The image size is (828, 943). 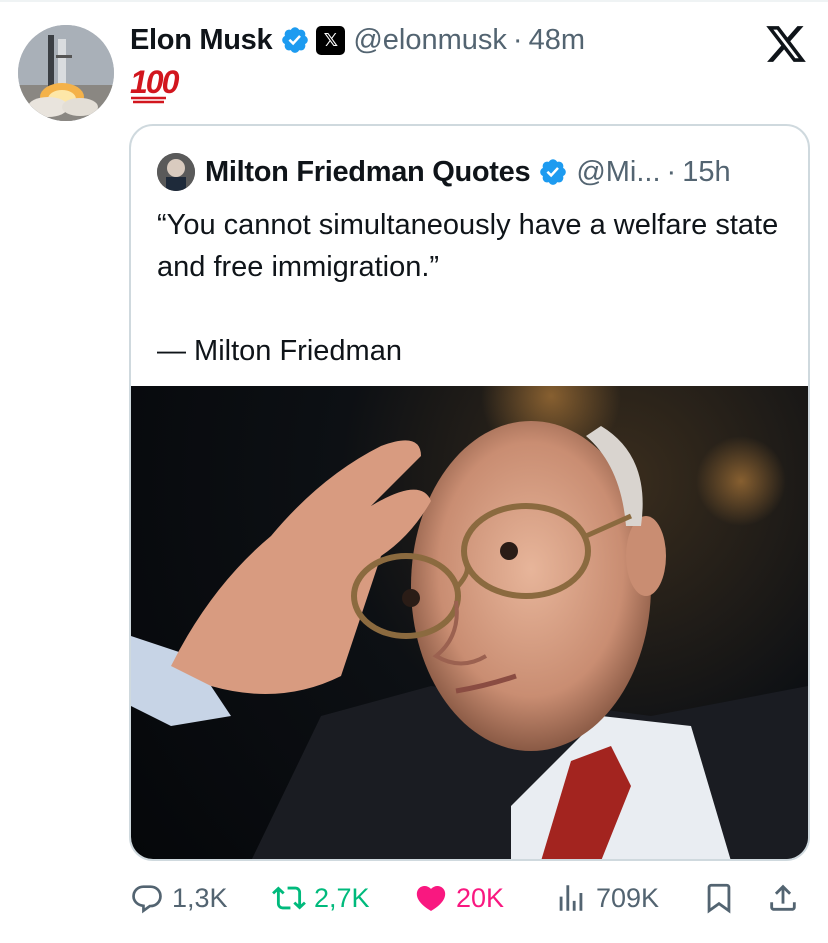 What do you see at coordinates (201, 40) in the screenshot?
I see `author-name: Elon Musk` at bounding box center [201, 40].